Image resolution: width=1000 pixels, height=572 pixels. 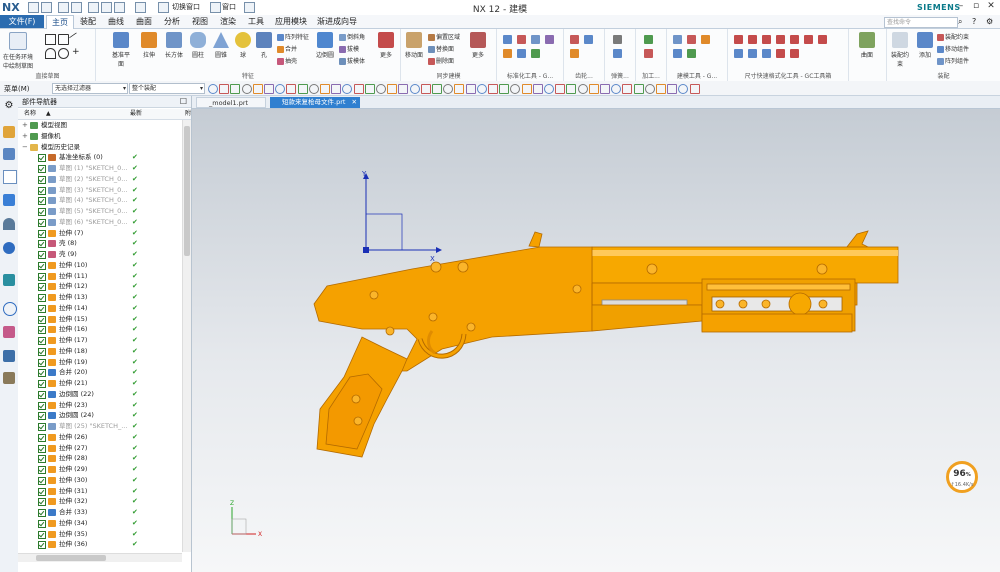 I want to click on tab-home: 主页, so click(x=60, y=22).